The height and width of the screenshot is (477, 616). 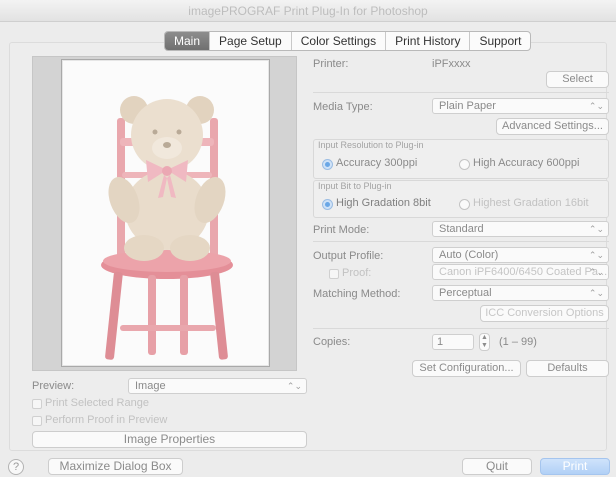 What do you see at coordinates (520, 293) in the screenshot?
I see `matching-method-select: Perceptual ⌃⌄` at bounding box center [520, 293].